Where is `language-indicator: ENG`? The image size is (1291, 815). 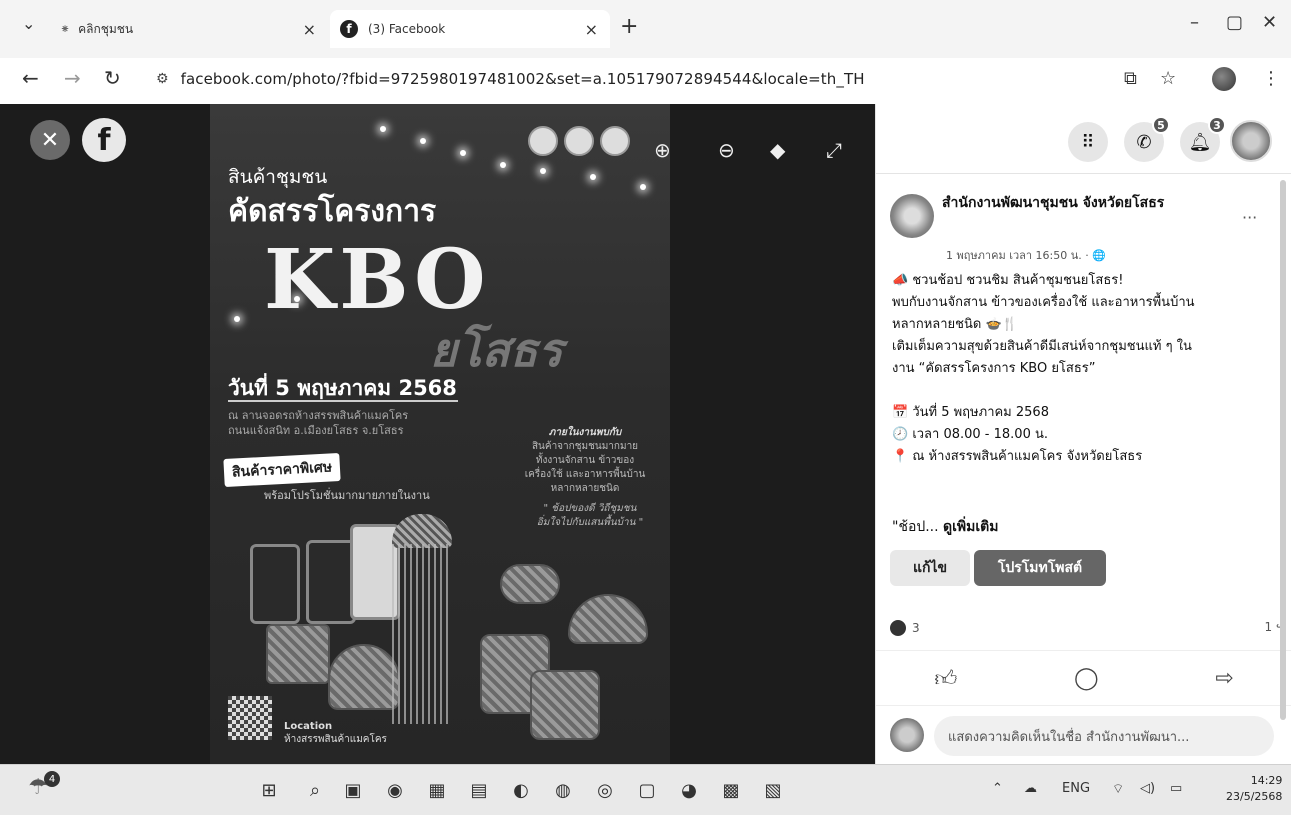
language-indicator: ENG is located at coordinates (1076, 788).